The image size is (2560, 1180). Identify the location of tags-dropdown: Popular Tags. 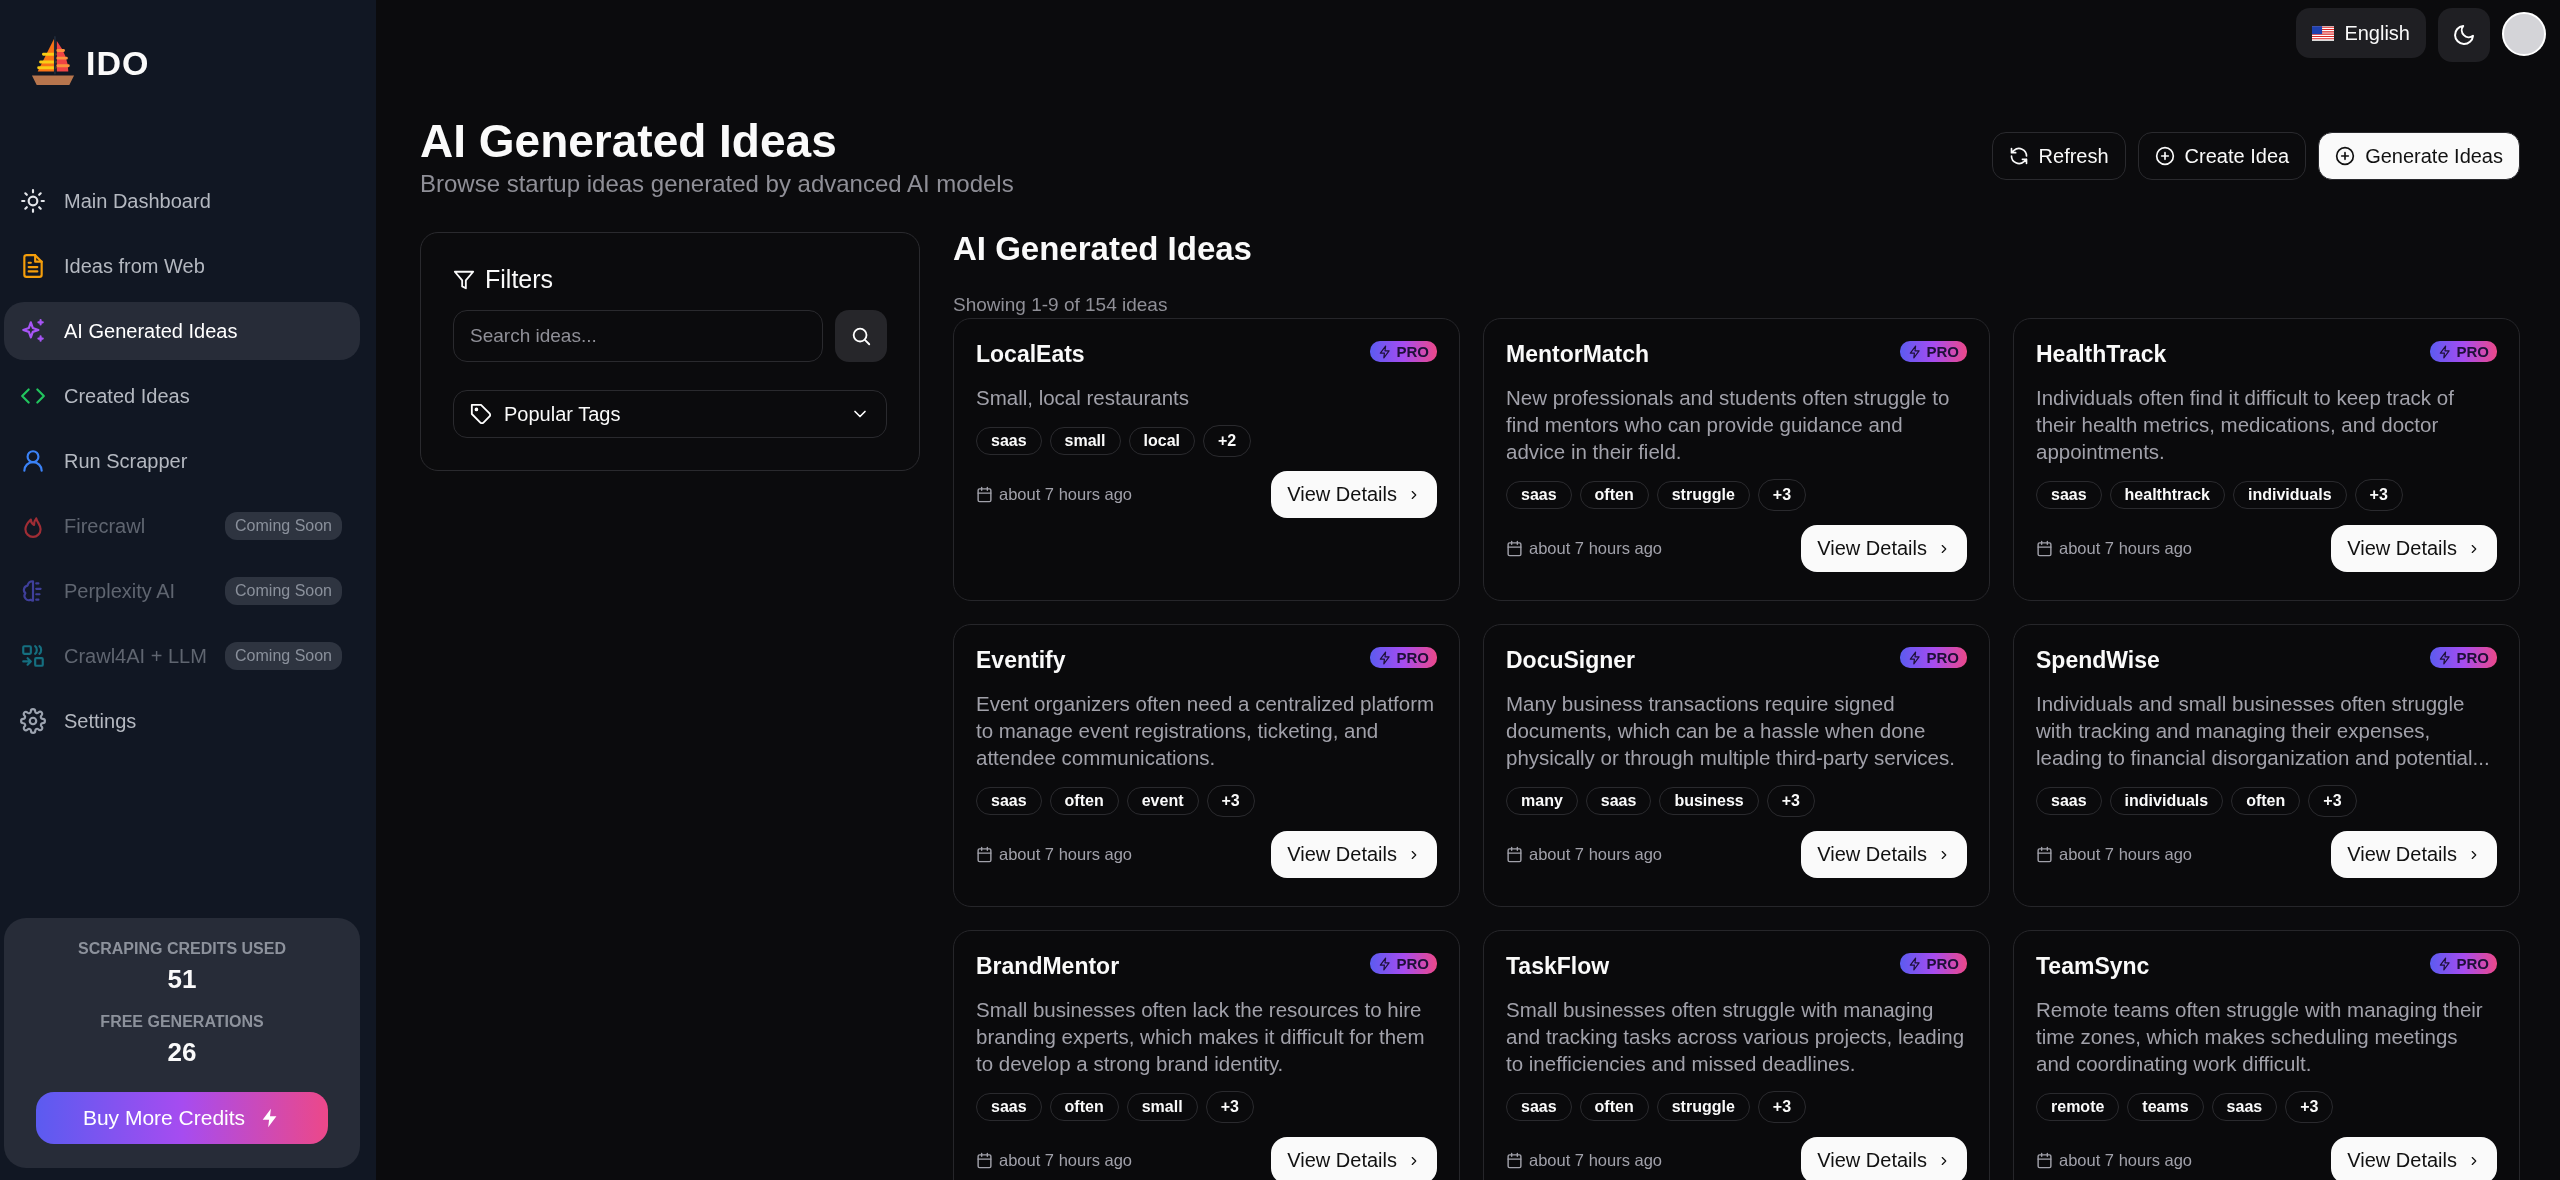
(670, 414).